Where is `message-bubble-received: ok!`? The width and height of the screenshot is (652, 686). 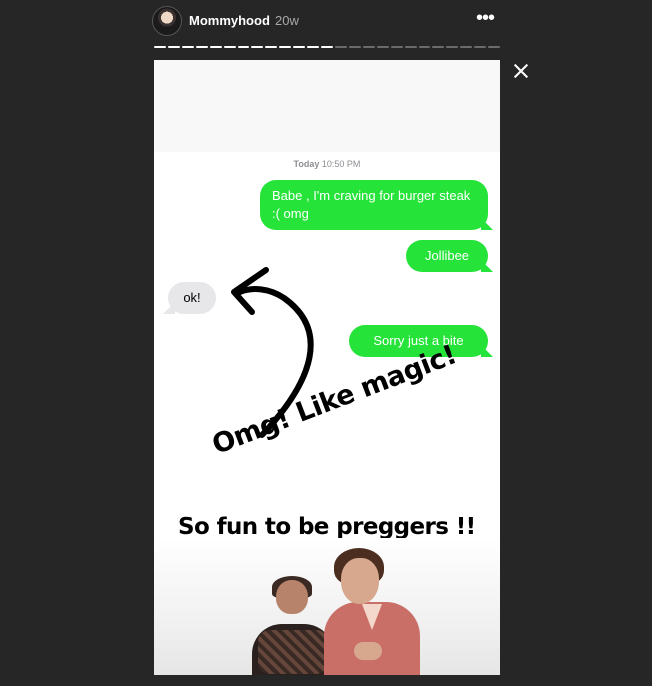 message-bubble-received: ok! is located at coordinates (192, 298).